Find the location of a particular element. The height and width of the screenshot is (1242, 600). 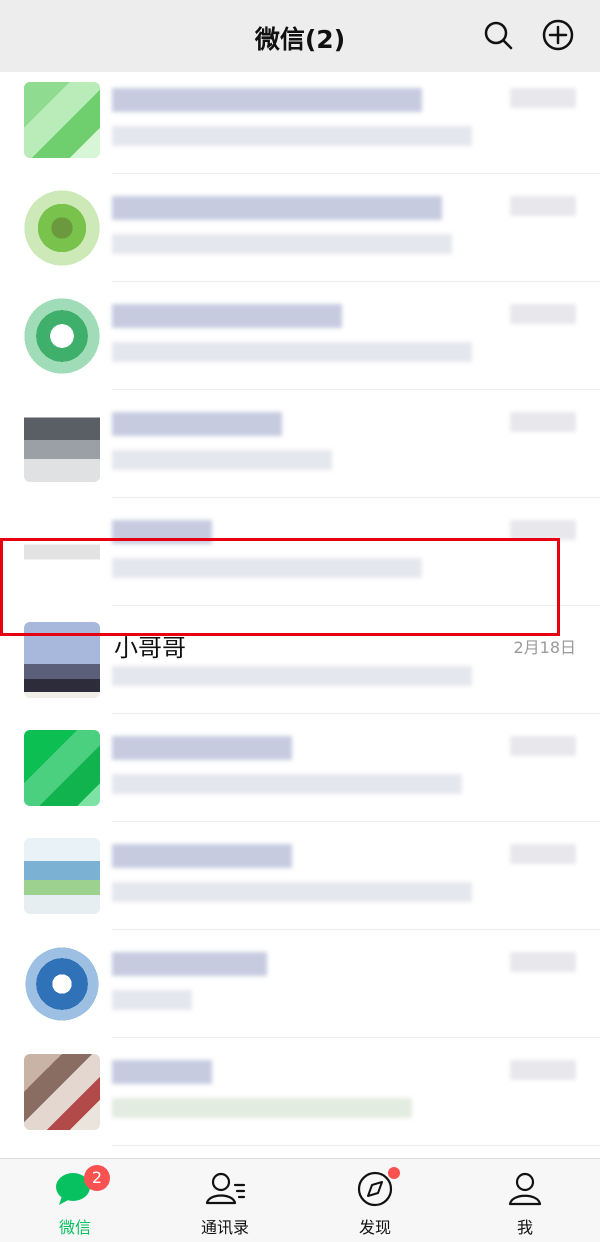

bottom-tab-bar: 2 微信 通讯录 发现 我 is located at coordinates (300, 1200).